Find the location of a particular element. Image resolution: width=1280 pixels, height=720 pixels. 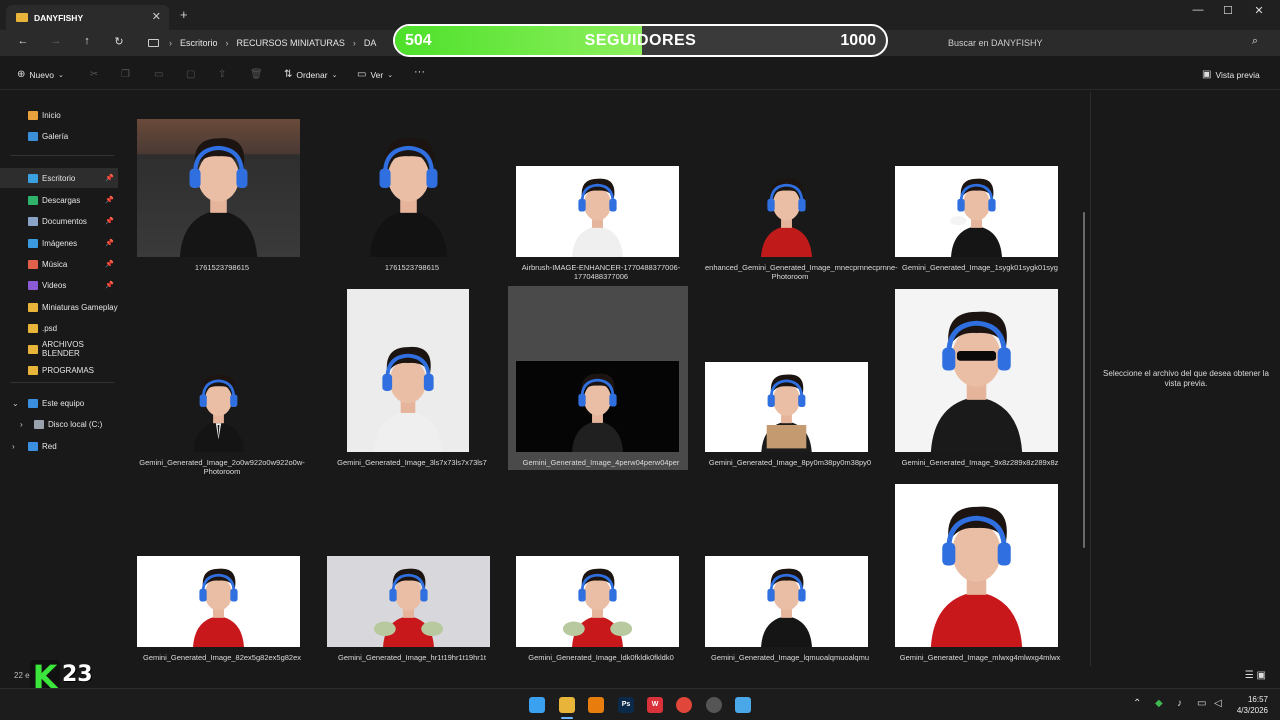

clock-time: 16:57 is located at coordinates (1257, 699).